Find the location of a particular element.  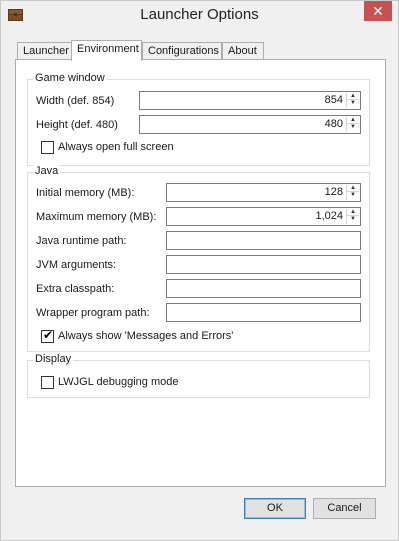

max-memory-spin-buttons: ▲ ▼ is located at coordinates (352, 216).